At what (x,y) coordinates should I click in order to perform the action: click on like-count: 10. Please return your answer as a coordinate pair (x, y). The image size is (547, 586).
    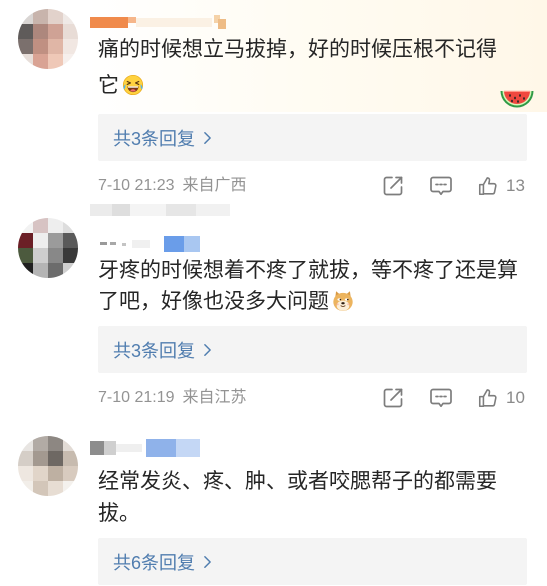
    Looking at the image, I should click on (515, 397).